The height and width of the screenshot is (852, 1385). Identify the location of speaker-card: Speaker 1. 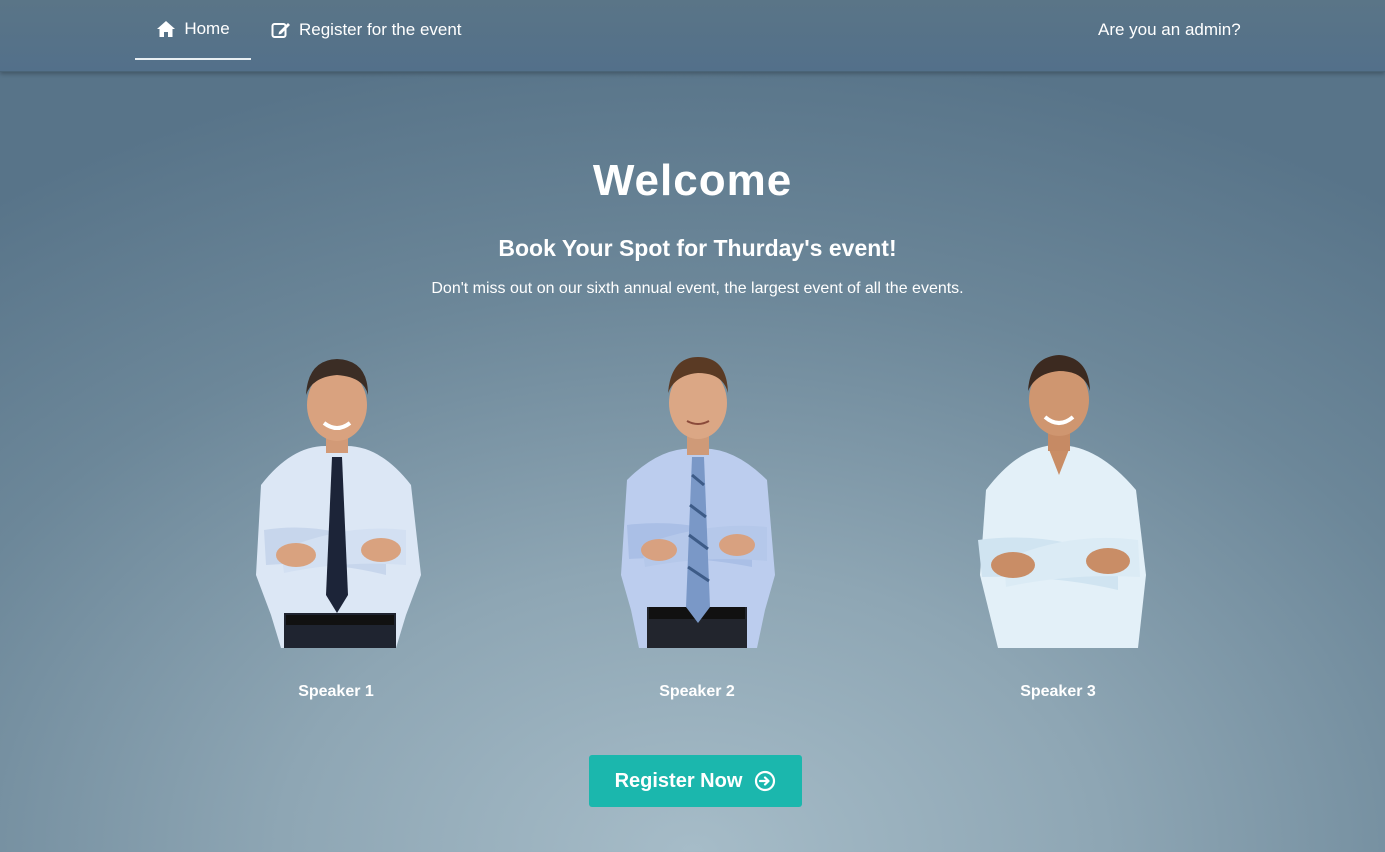
(336, 522).